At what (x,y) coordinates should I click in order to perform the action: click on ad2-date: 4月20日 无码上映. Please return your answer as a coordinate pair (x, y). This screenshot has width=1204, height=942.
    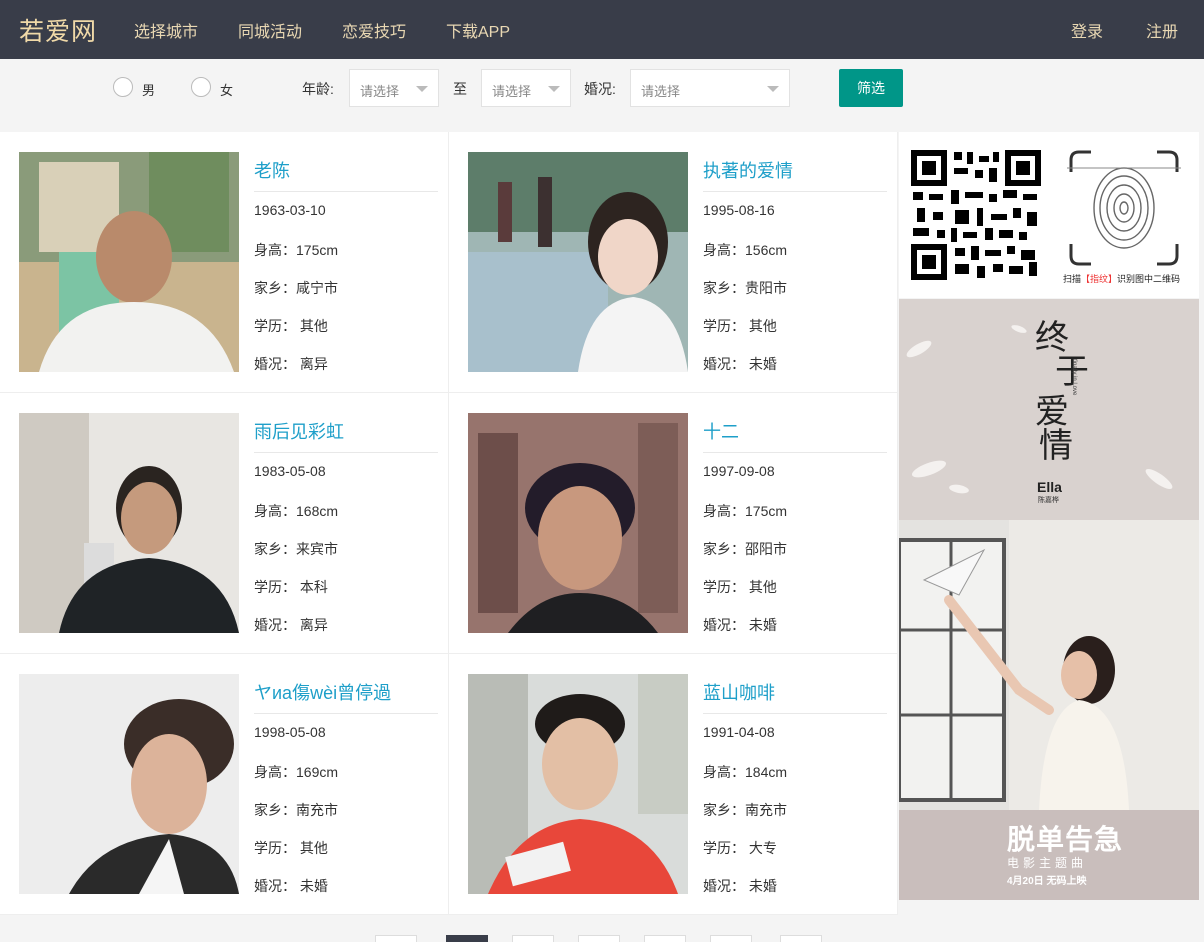
    Looking at the image, I should click on (1047, 881).